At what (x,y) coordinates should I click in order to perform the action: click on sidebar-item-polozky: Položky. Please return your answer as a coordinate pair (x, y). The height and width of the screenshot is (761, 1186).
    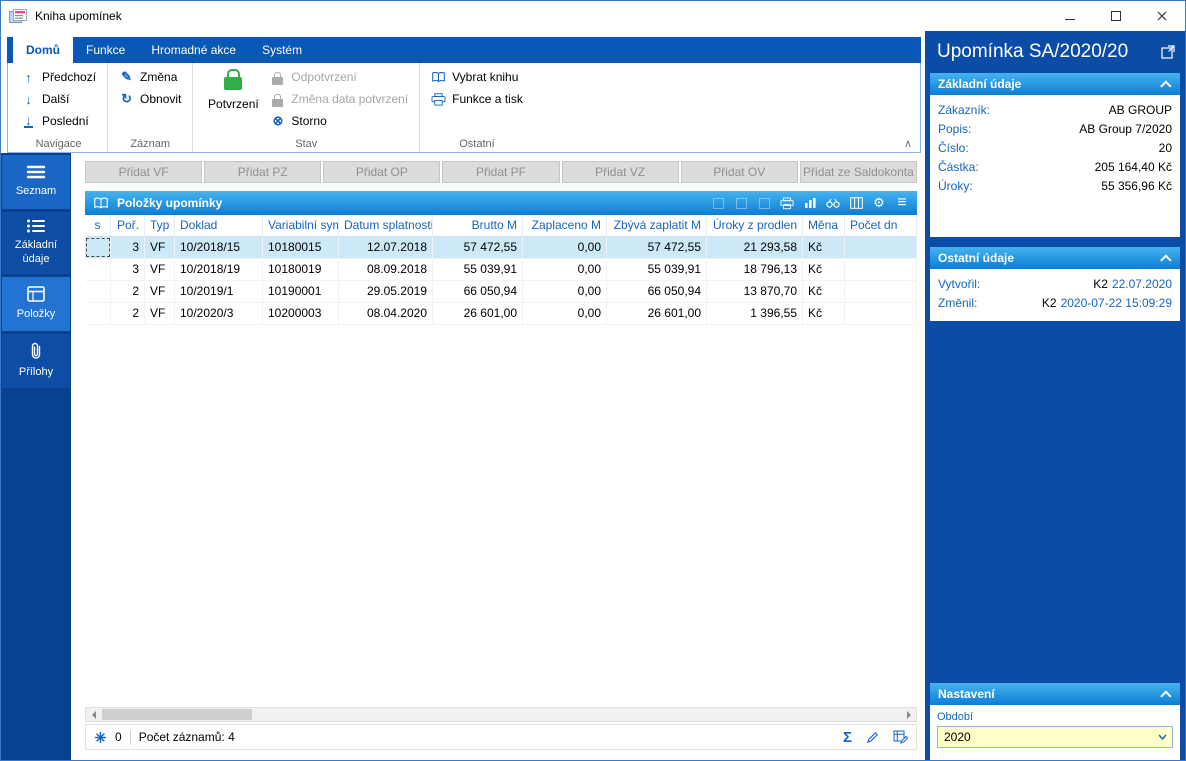
    Looking at the image, I should click on (36, 303).